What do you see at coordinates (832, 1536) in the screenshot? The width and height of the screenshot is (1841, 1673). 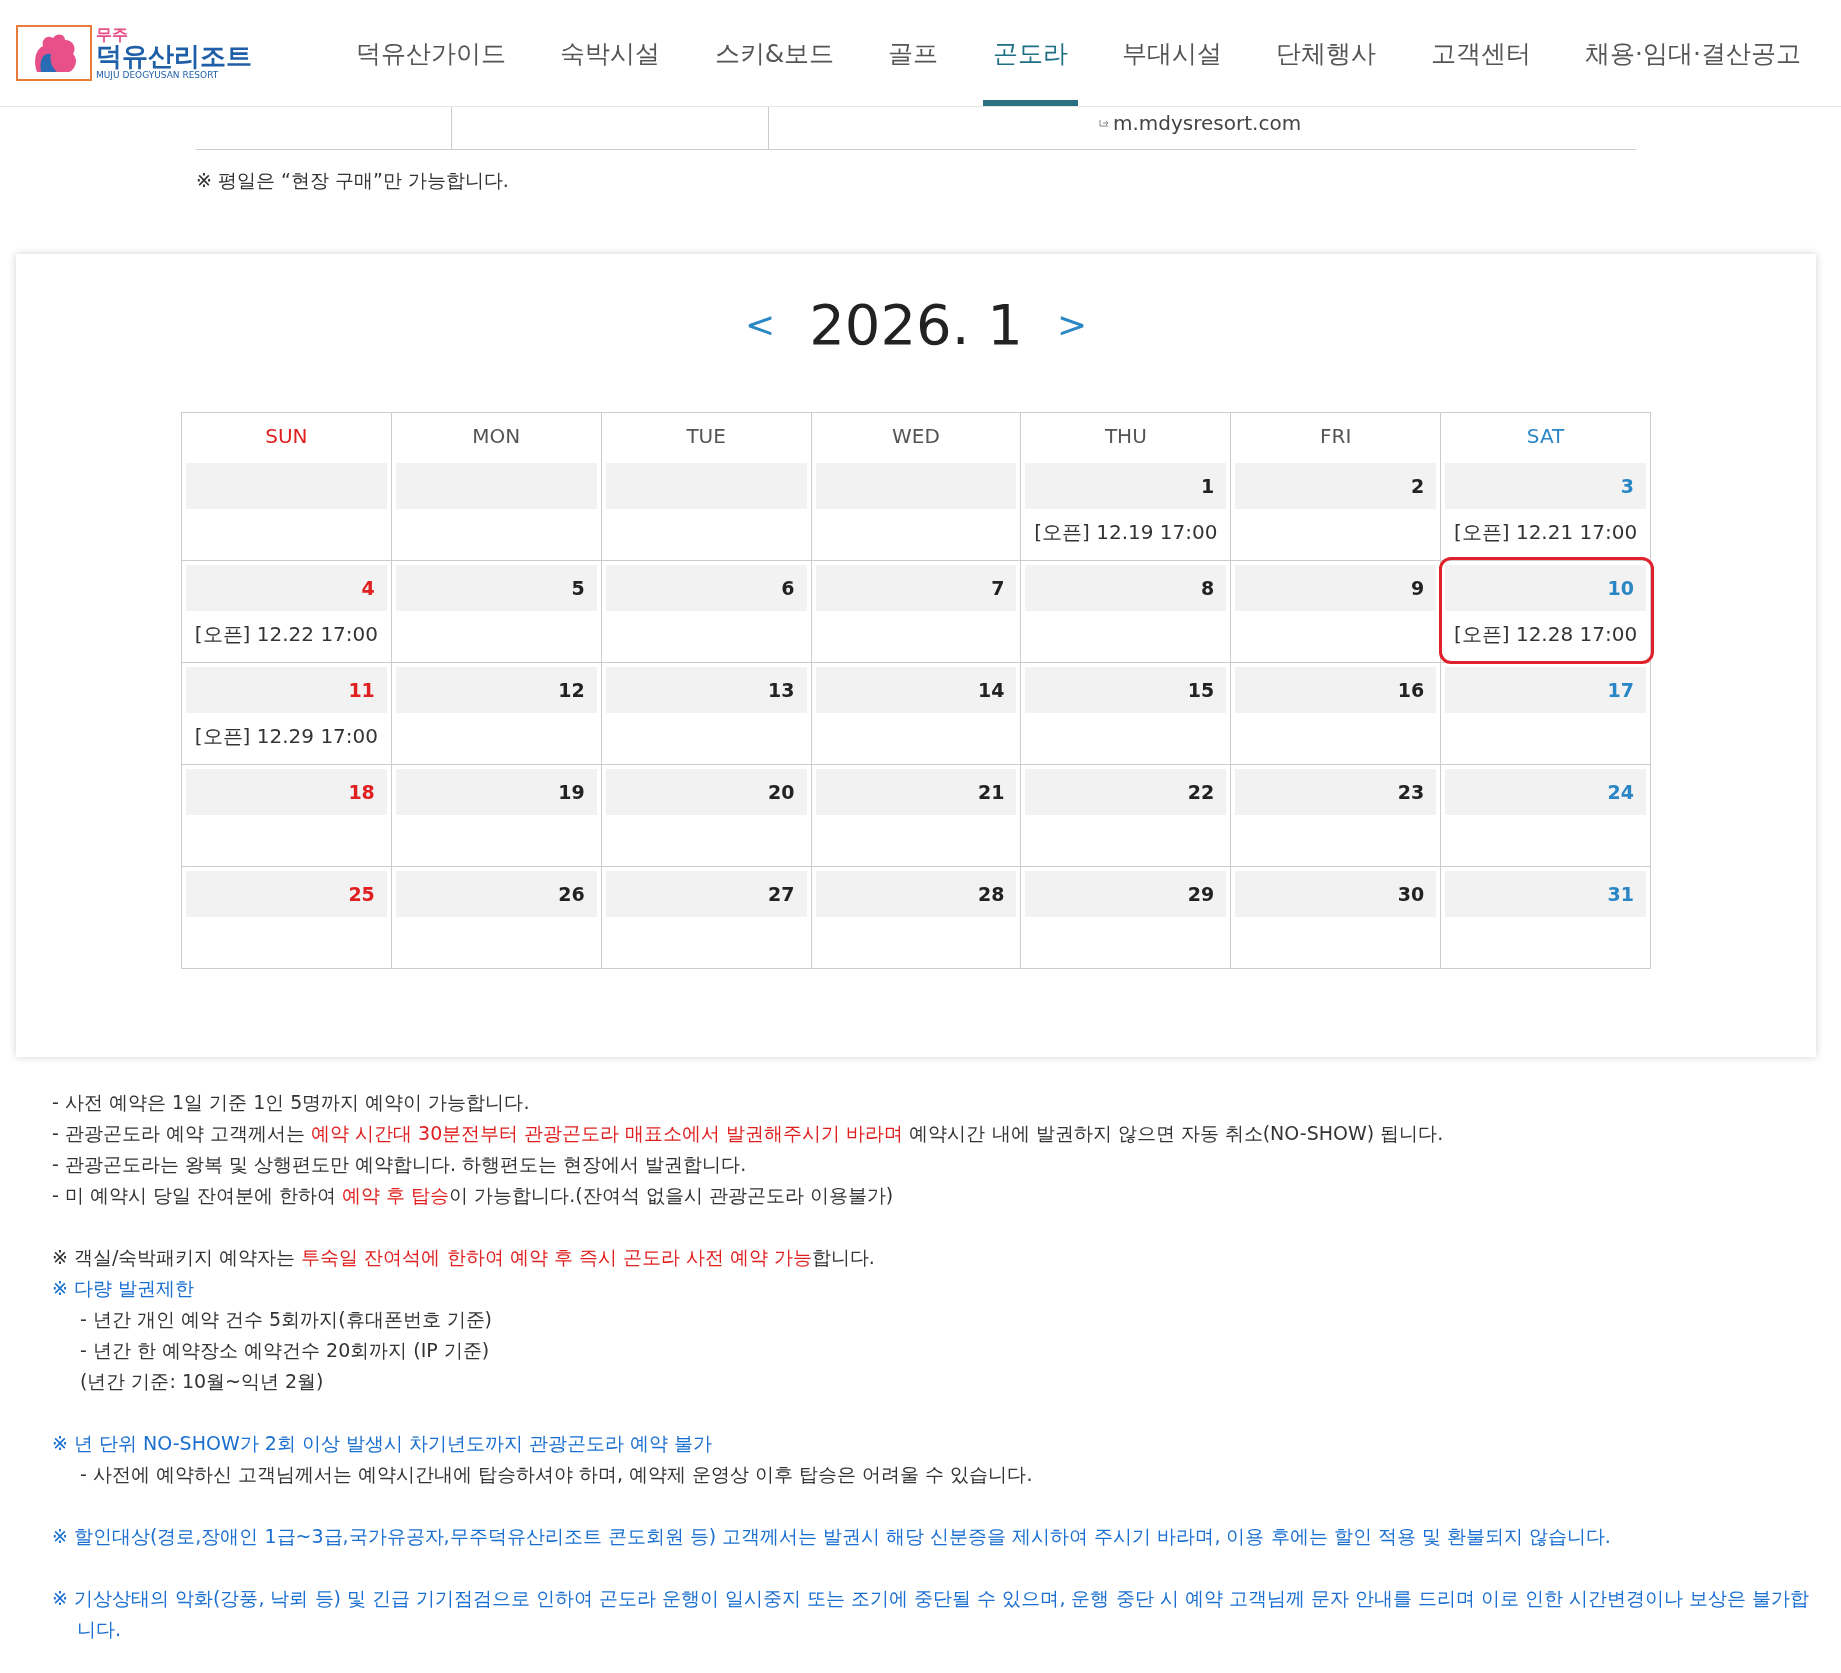 I see `notice-text: ※ 할인대상(경로,장애인 1급~3급,국가유공자,무주덕유산리조트 콘도회원 등) 고객께서는 발권시 해당 신분증을 제시하여 주시기 바라며, 이용 후에는 할인 적용 및 환불되지 않습니다.` at bounding box center [832, 1536].